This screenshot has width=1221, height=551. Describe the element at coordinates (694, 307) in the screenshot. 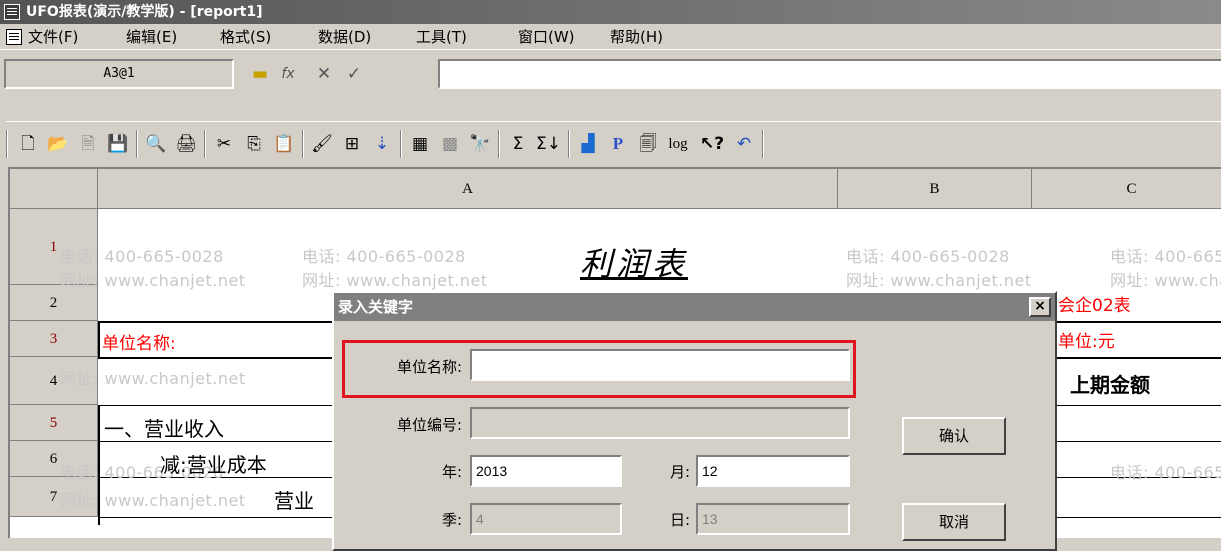

I see `dialog-title: 录入关键字 ×` at that location.